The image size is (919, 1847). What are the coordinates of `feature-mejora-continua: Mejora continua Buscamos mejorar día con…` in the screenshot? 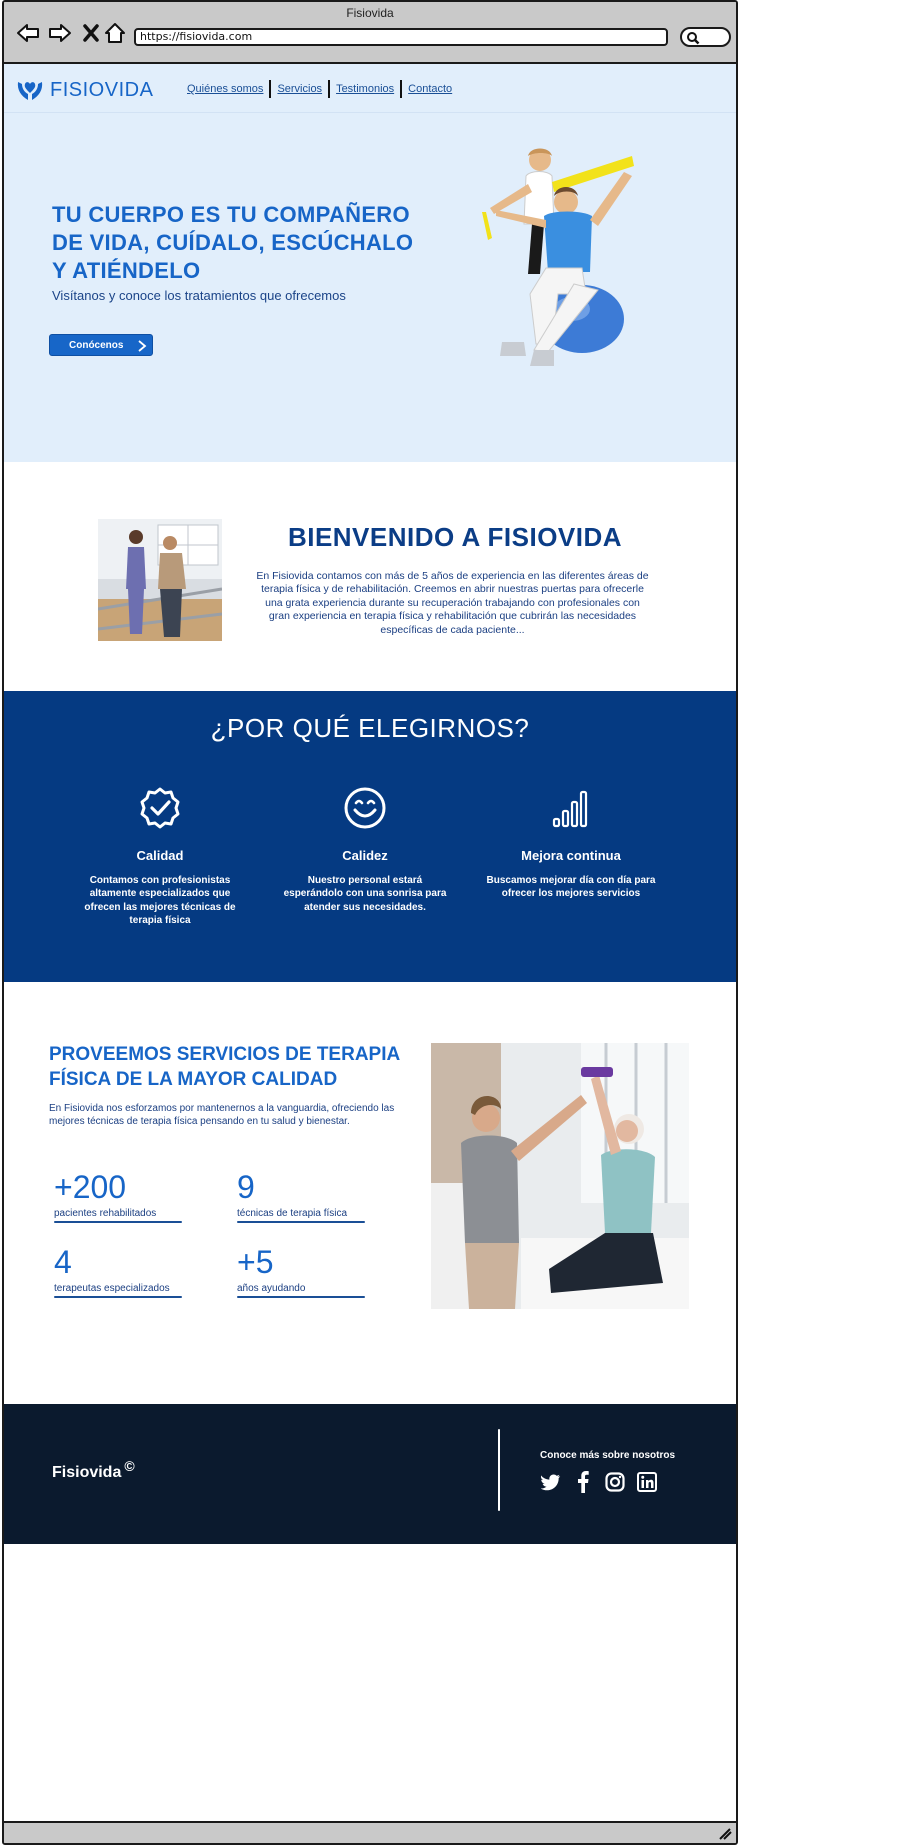 It's located at (571, 843).